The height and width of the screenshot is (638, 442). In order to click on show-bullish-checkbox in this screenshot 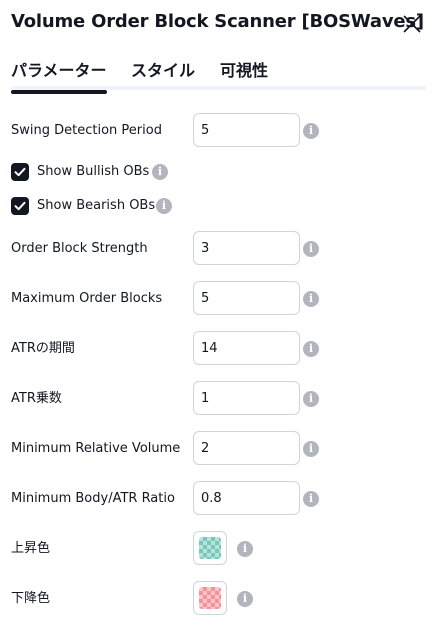, I will do `click(20, 172)`.